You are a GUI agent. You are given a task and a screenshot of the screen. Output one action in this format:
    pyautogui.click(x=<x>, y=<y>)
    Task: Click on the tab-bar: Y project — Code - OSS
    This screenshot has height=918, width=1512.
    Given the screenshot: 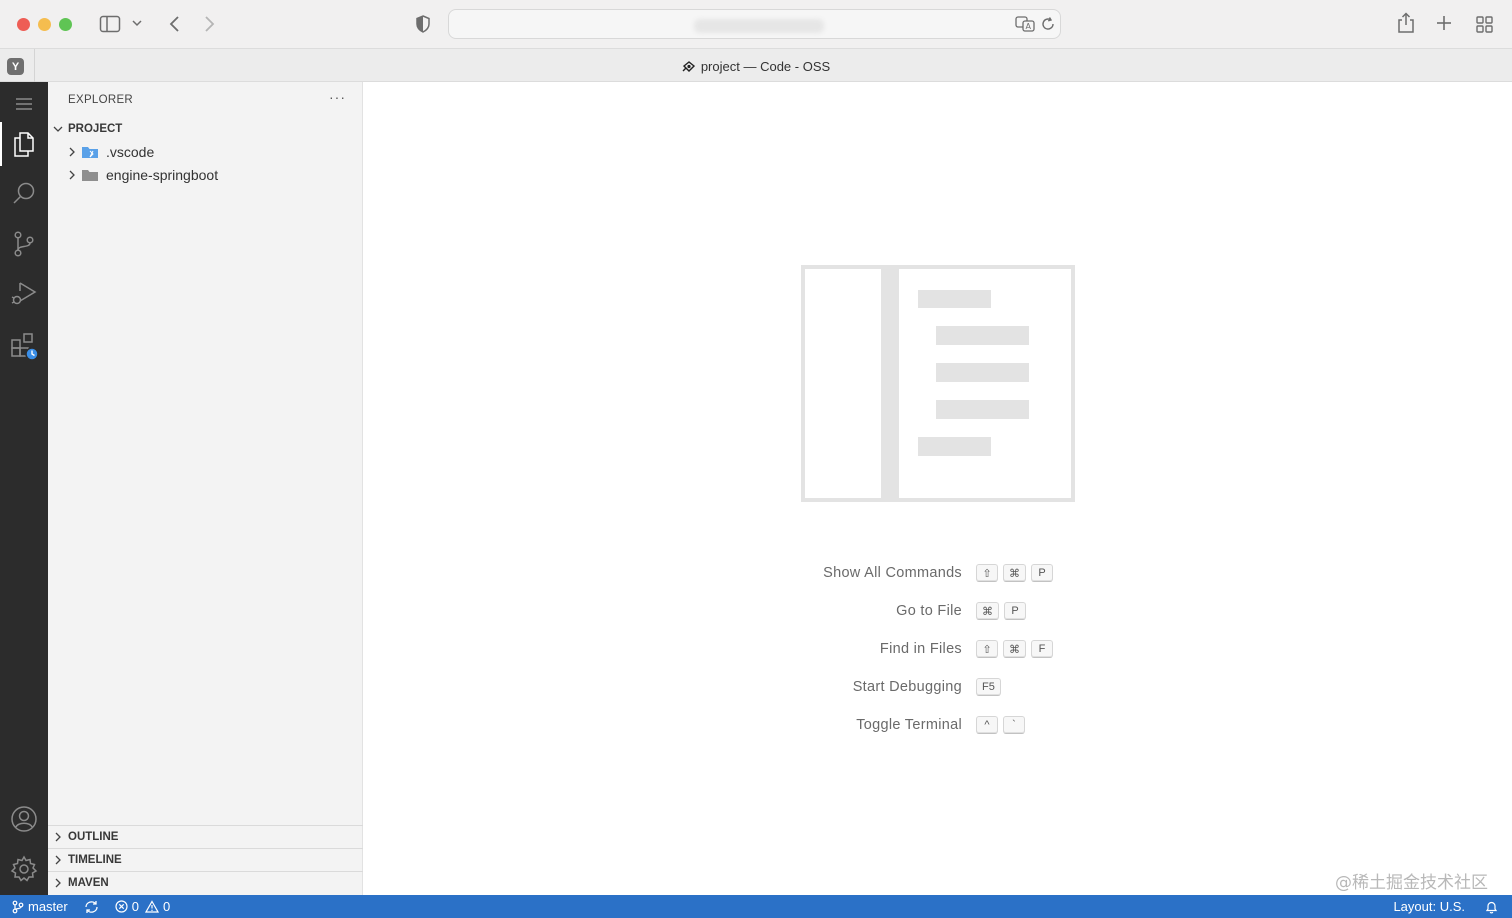 What is the action you would take?
    pyautogui.click(x=756, y=65)
    